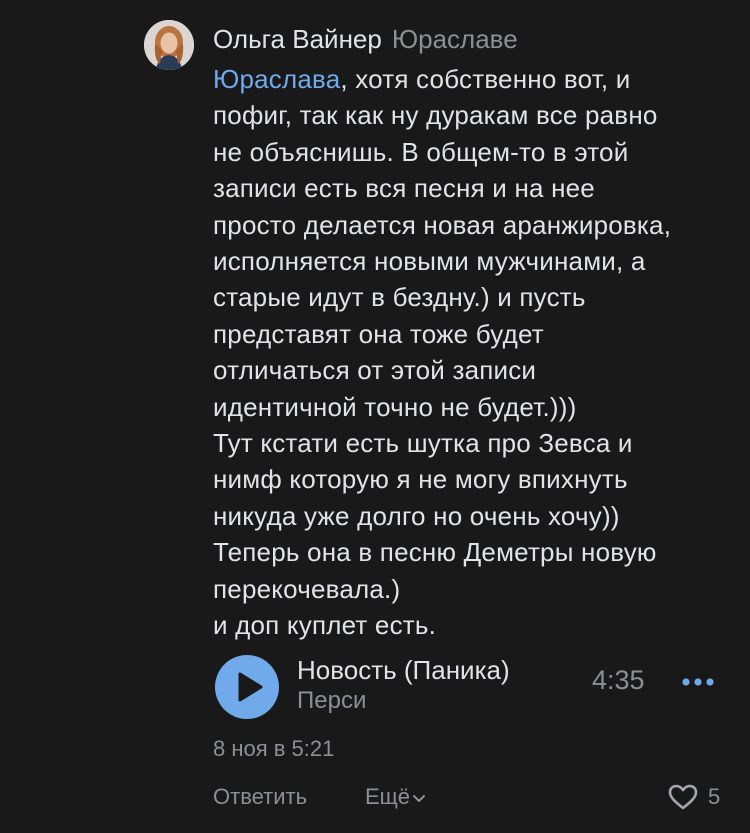 Image resolution: width=750 pixels, height=833 pixels. Describe the element at coordinates (416, 515) in the screenshot. I see `comment-text-line: никуда уже долго но очень хочу))` at that location.